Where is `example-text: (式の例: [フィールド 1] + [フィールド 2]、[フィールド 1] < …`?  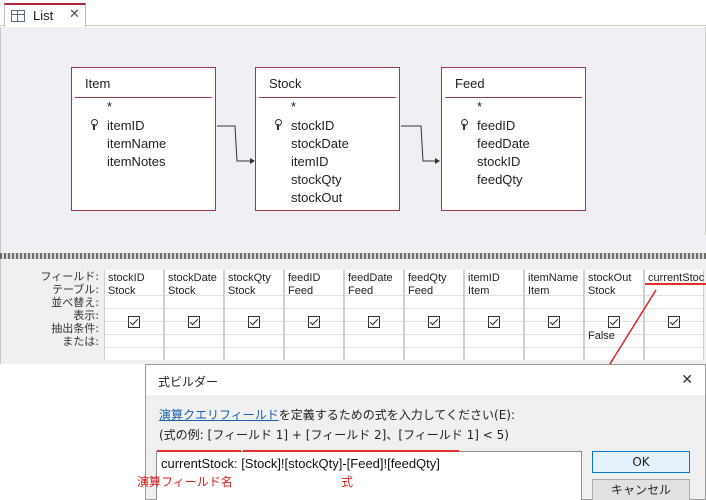 example-text: (式の例: [フィールド 1] + [フィールド 2]、[フィールド 1] < … is located at coordinates (334, 435).